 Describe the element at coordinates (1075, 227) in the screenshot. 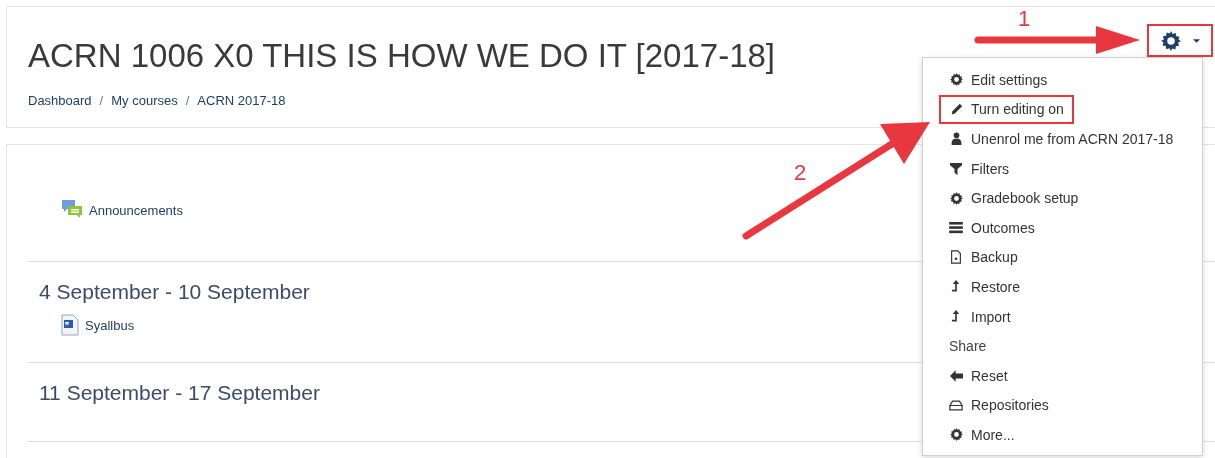

I see `menu-item: Outcomes` at that location.